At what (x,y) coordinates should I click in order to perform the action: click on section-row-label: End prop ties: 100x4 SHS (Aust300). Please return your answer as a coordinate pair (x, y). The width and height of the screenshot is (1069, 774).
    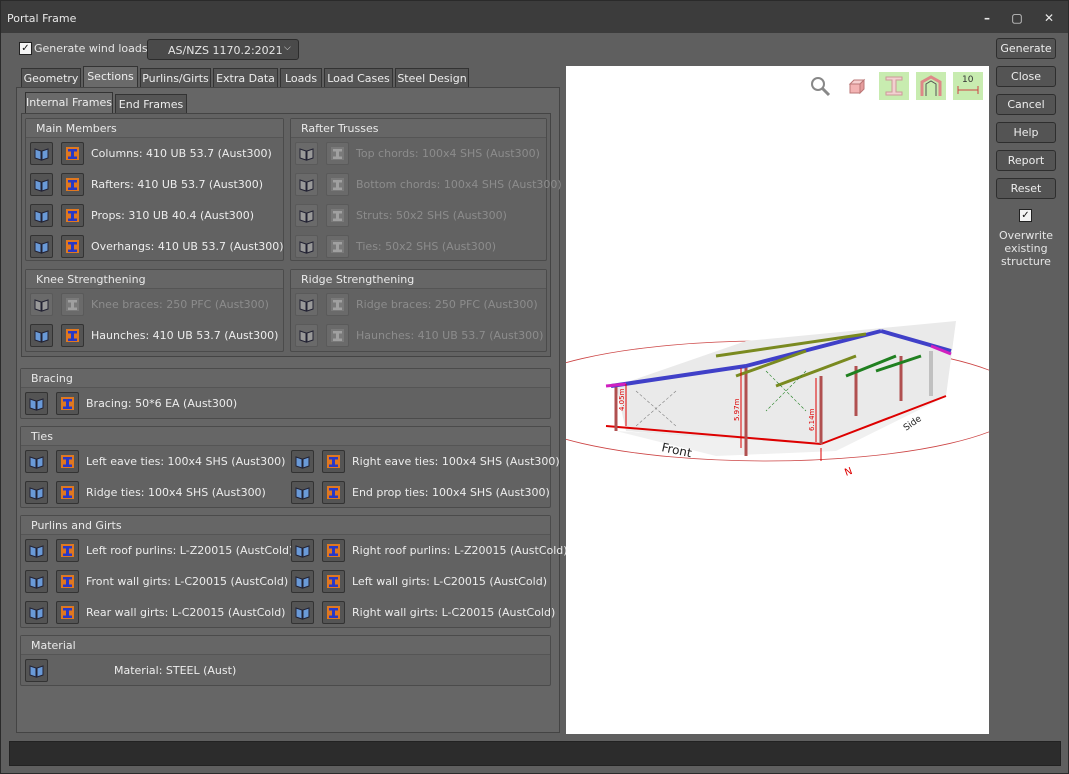
    Looking at the image, I should click on (451, 492).